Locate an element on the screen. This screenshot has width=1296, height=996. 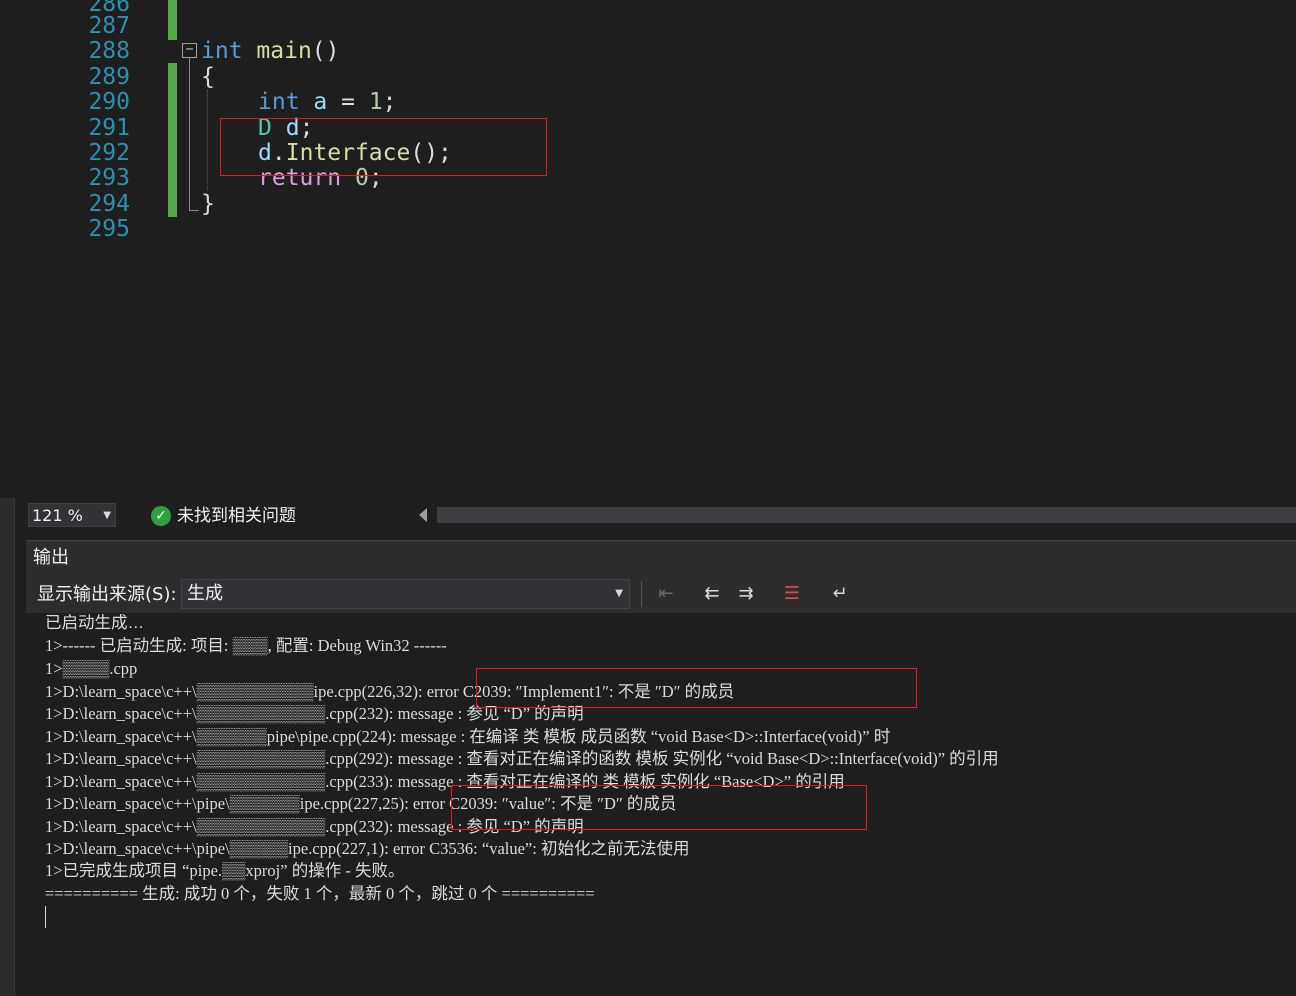
brace: } is located at coordinates (208, 204).